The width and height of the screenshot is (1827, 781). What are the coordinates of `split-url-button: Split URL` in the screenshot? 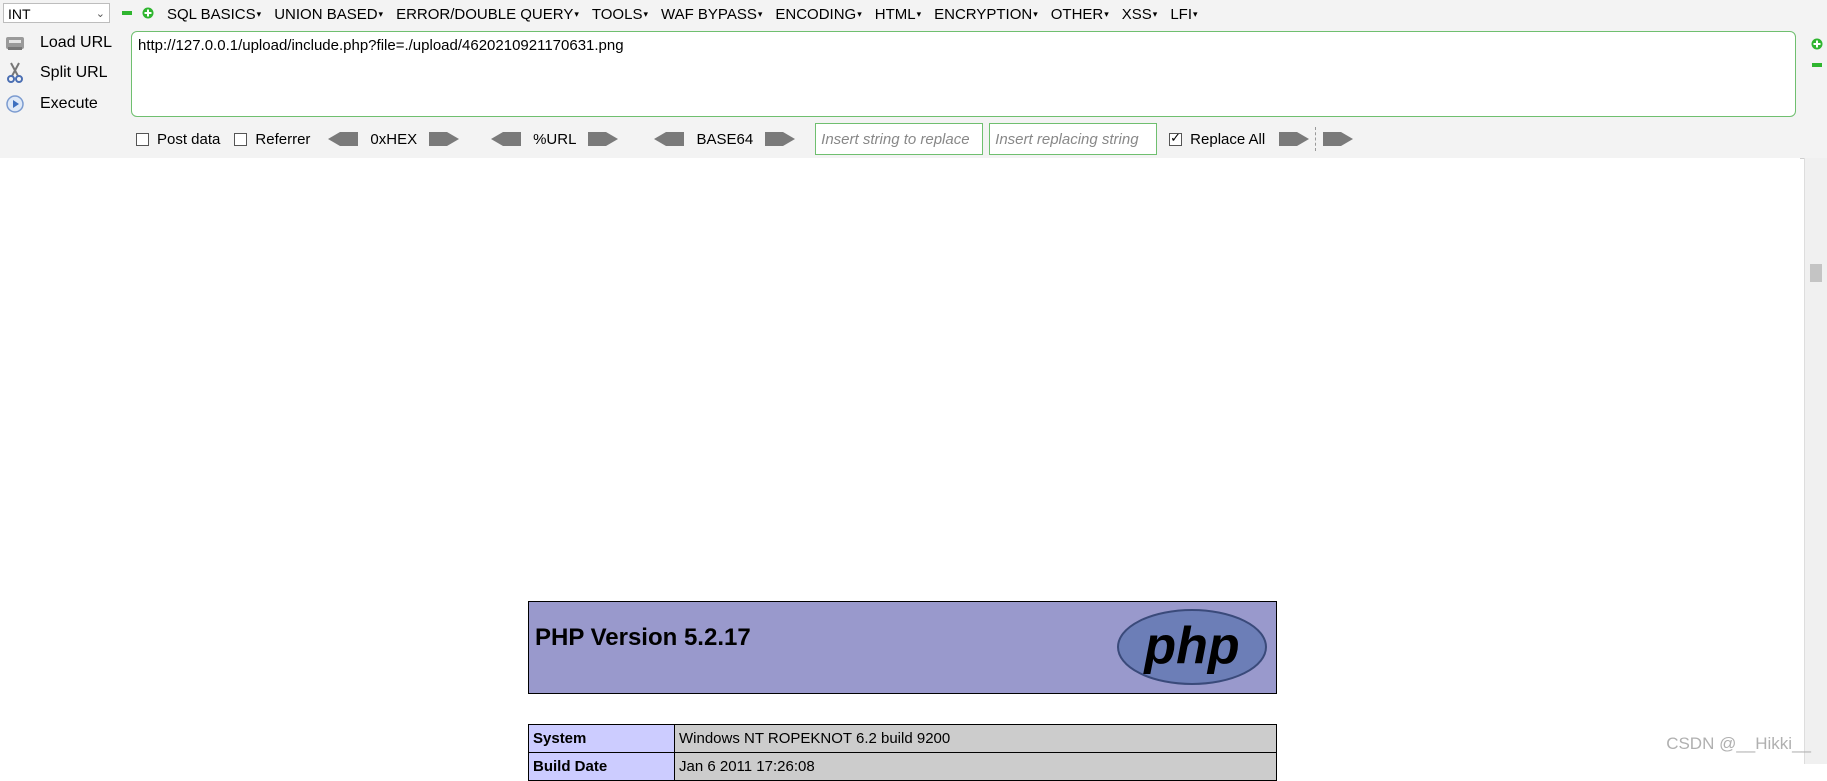 It's located at (66, 73).